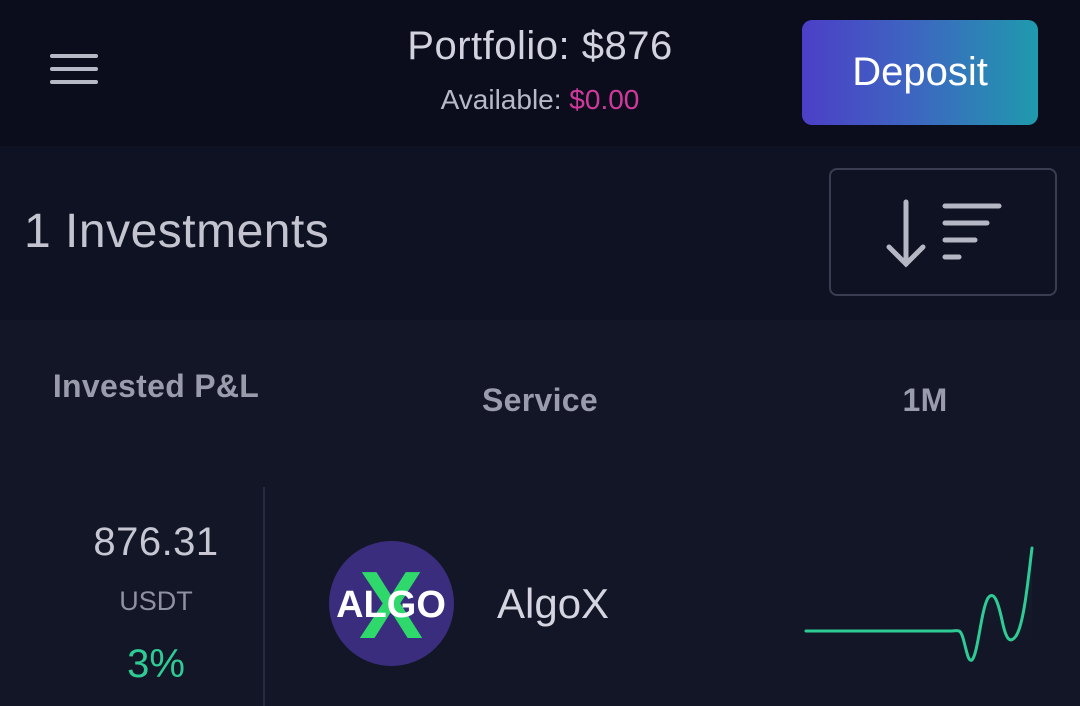  What do you see at coordinates (627, 46) in the screenshot?
I see `portfolio-value: $876` at bounding box center [627, 46].